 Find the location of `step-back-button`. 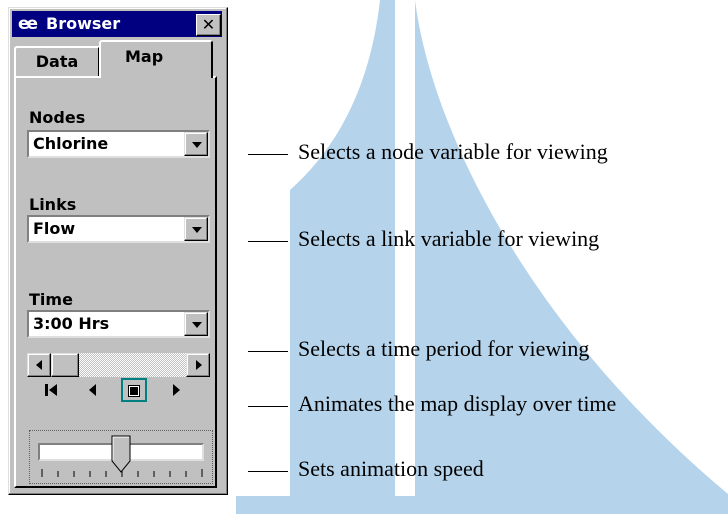

step-back-button is located at coordinates (94, 390).